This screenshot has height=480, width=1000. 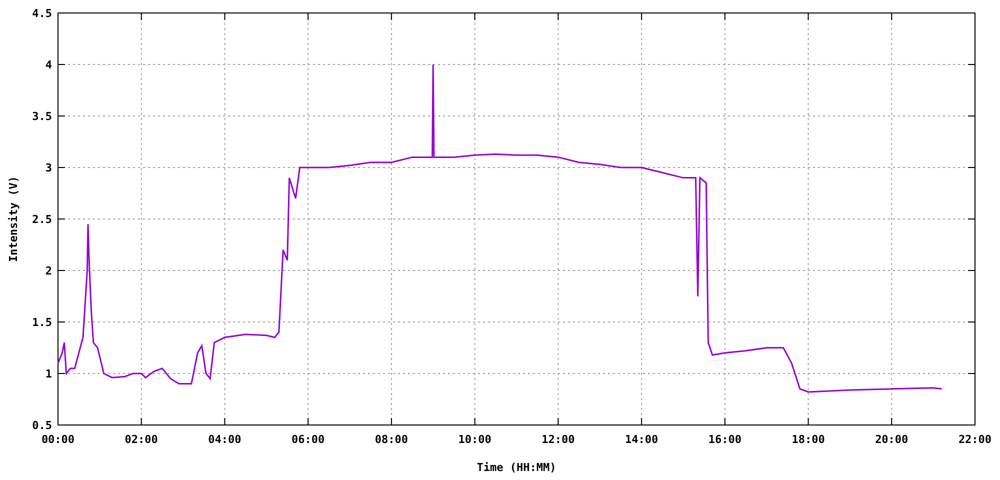 What do you see at coordinates (891, 439) in the screenshot?
I see `x-tick-label: 20:00` at bounding box center [891, 439].